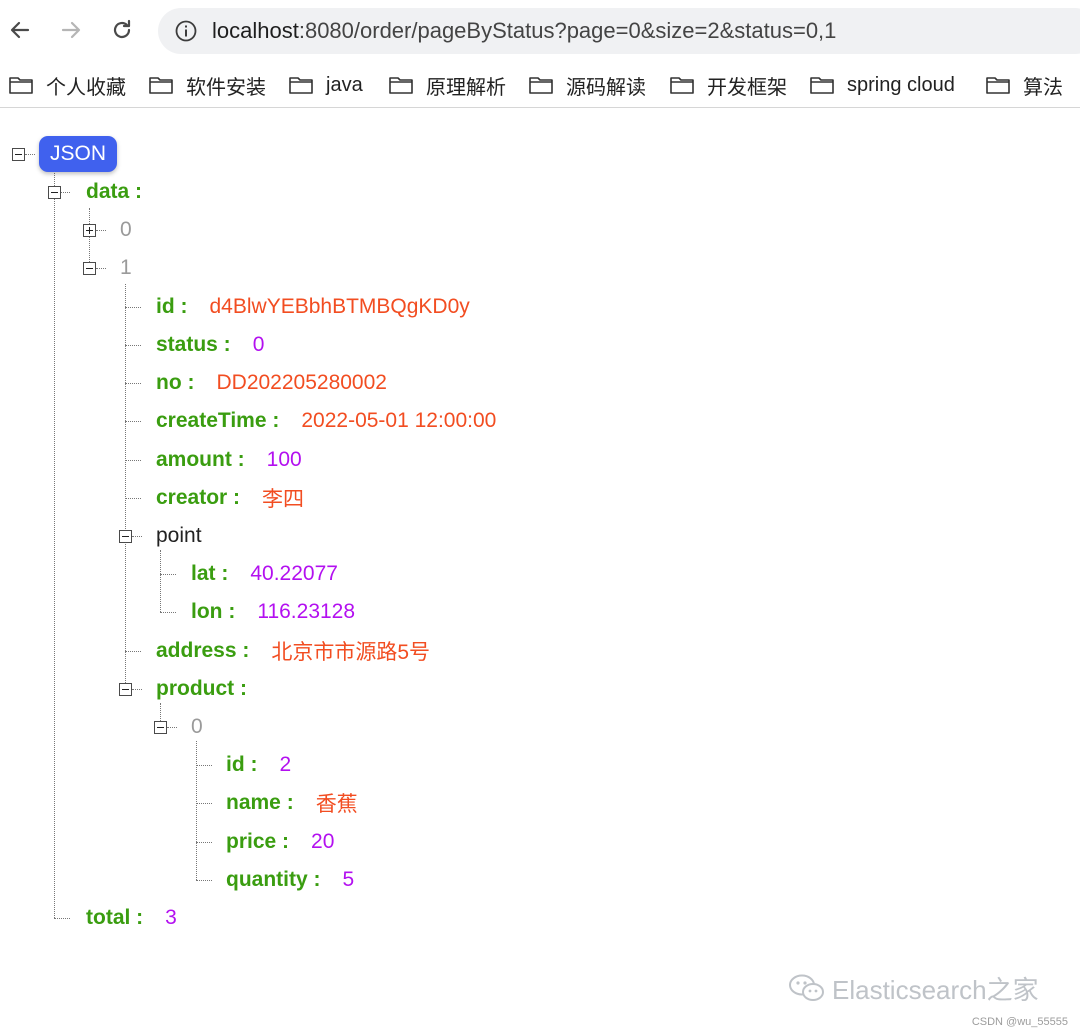 The image size is (1080, 1035). I want to click on json-number-value: 2, so click(285, 764).